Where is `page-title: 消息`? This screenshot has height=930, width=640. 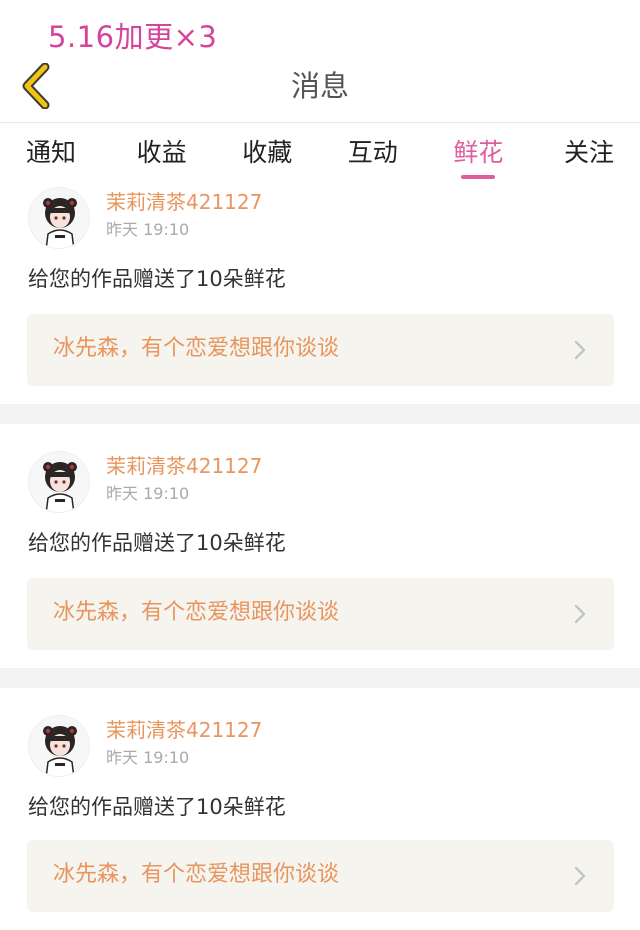
page-title: 消息 is located at coordinates (319, 86).